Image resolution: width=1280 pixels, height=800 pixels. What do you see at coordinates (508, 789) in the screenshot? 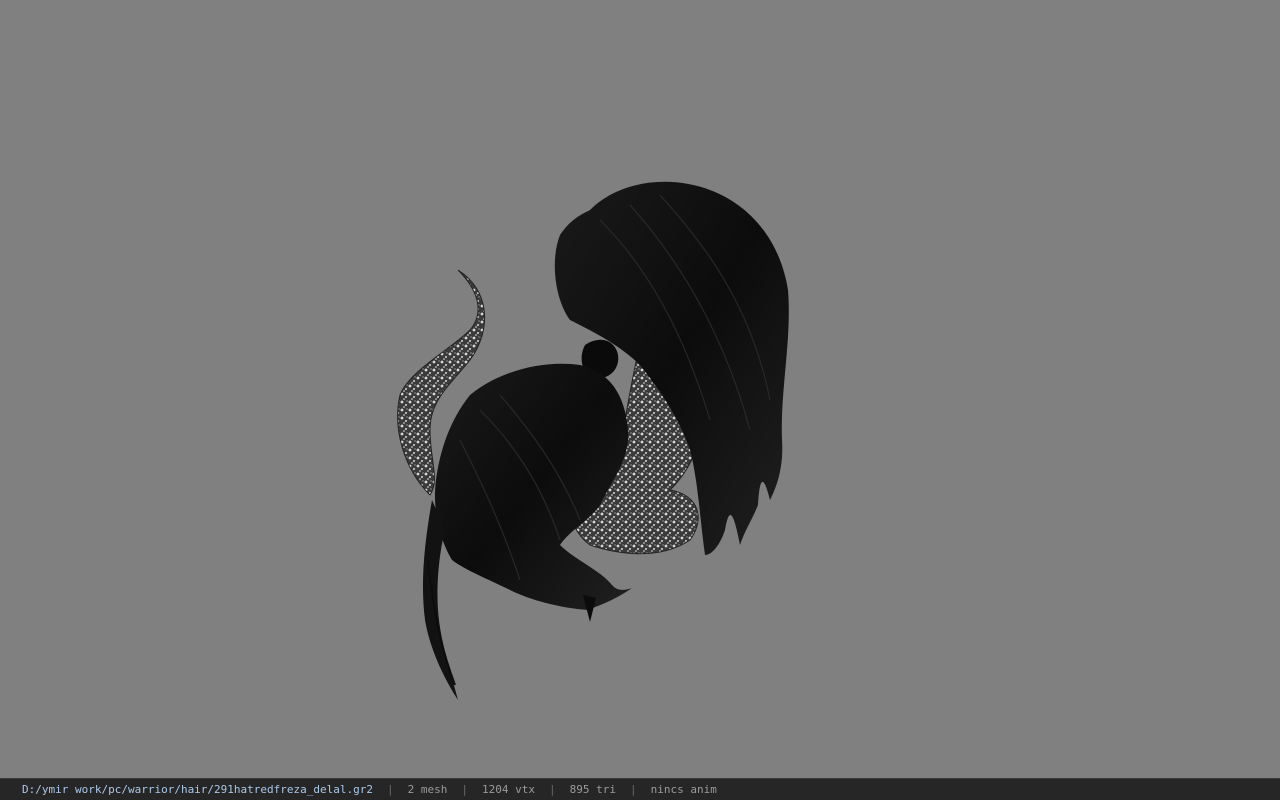
I see `vertex-count-label: 1204 vtx` at bounding box center [508, 789].